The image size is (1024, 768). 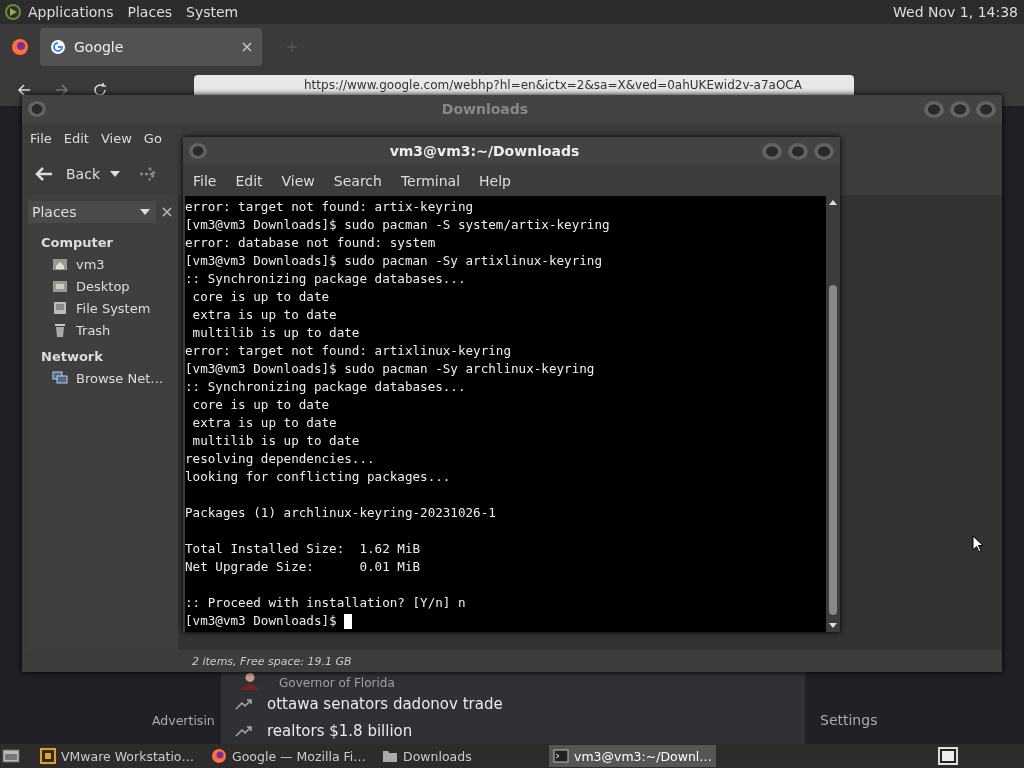 What do you see at coordinates (849, 720) in the screenshot?
I see `settings-link: Settings` at bounding box center [849, 720].